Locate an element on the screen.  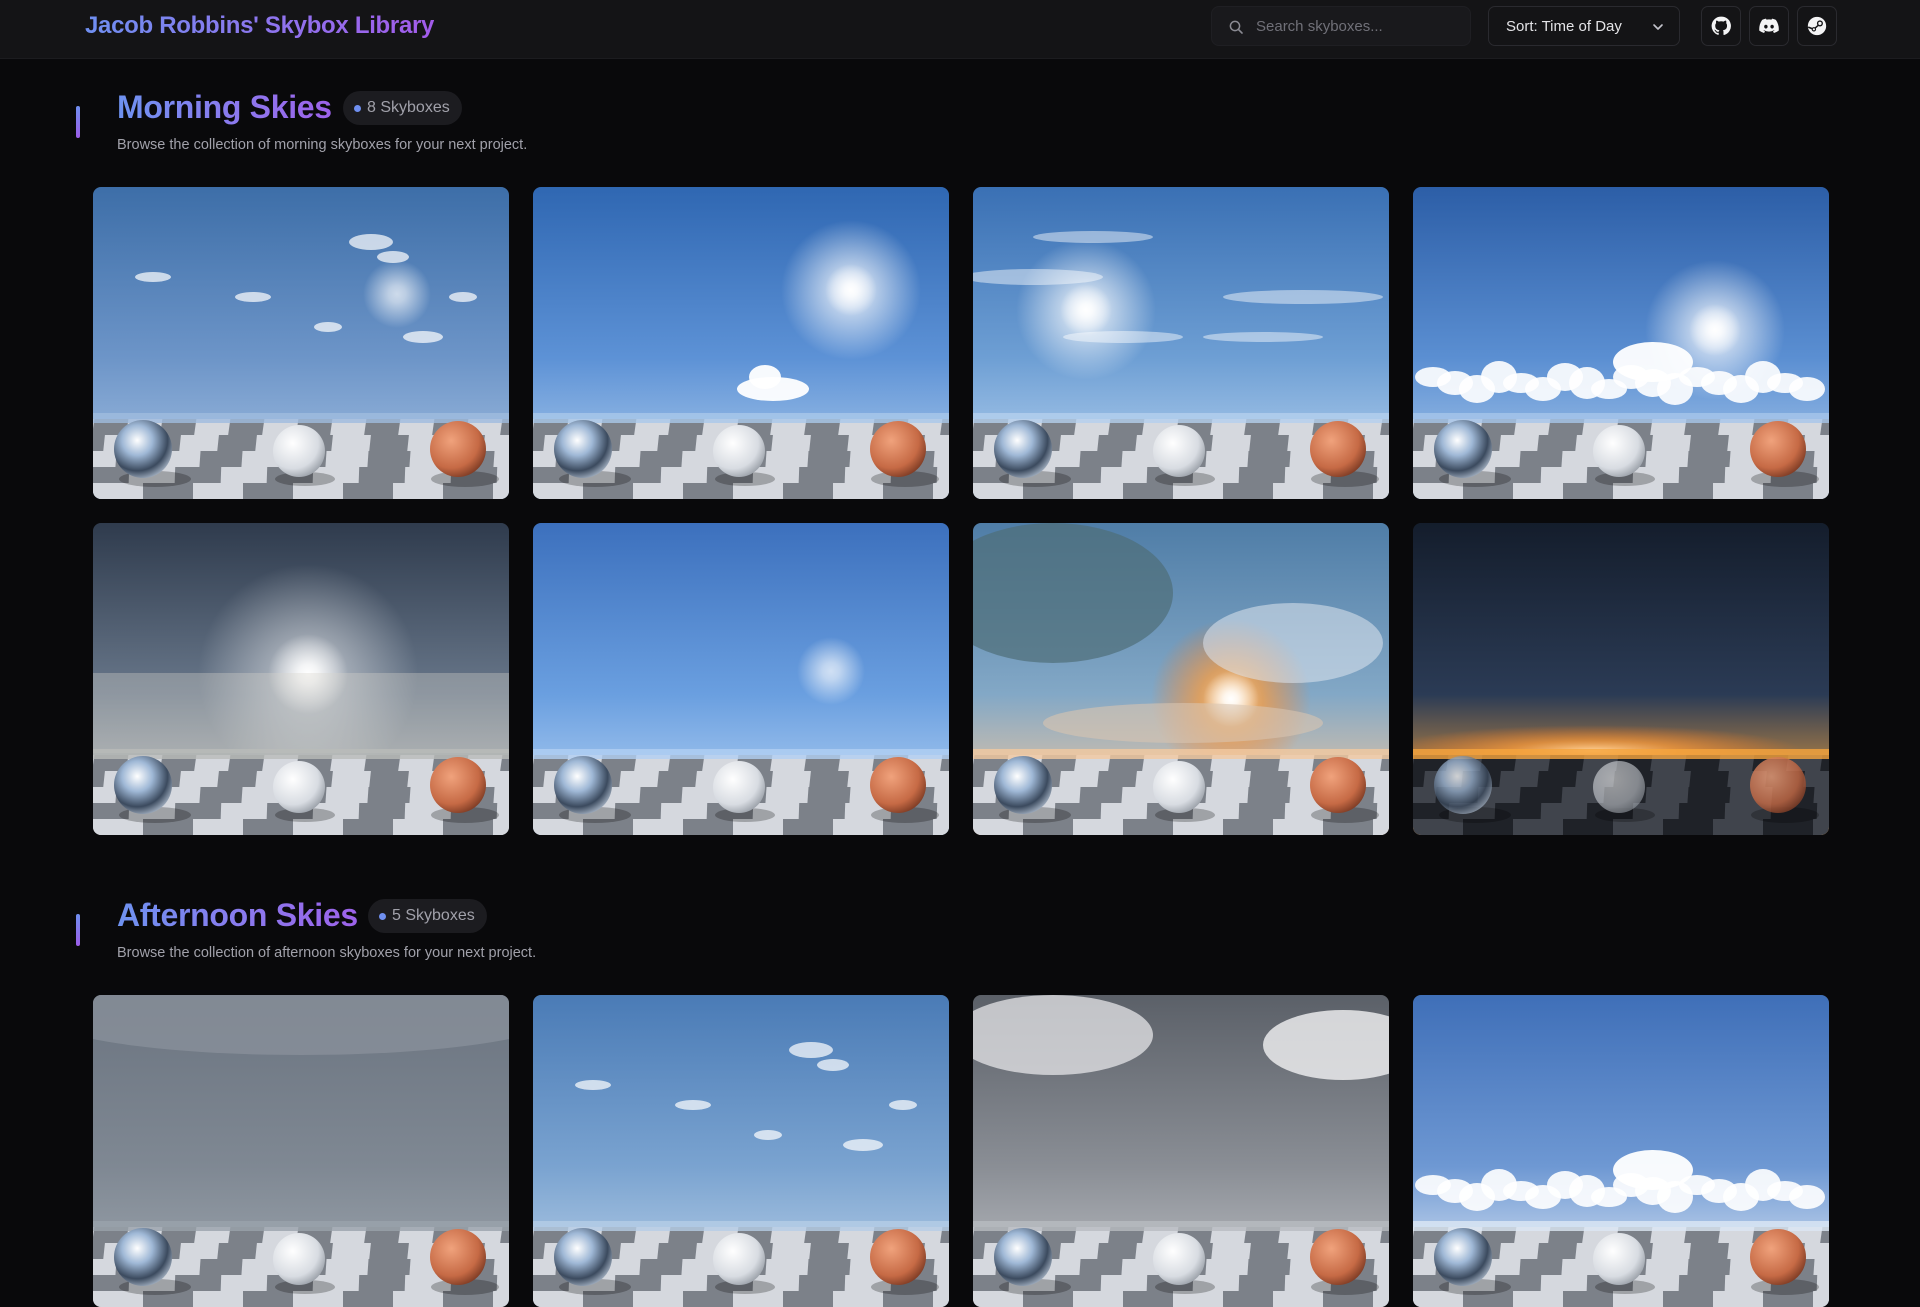
search-box is located at coordinates (1341, 26).